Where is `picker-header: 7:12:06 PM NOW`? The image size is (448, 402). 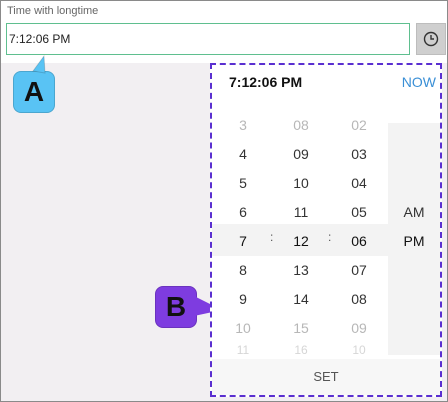
picker-header: 7:12:06 PM NOW is located at coordinates (326, 85).